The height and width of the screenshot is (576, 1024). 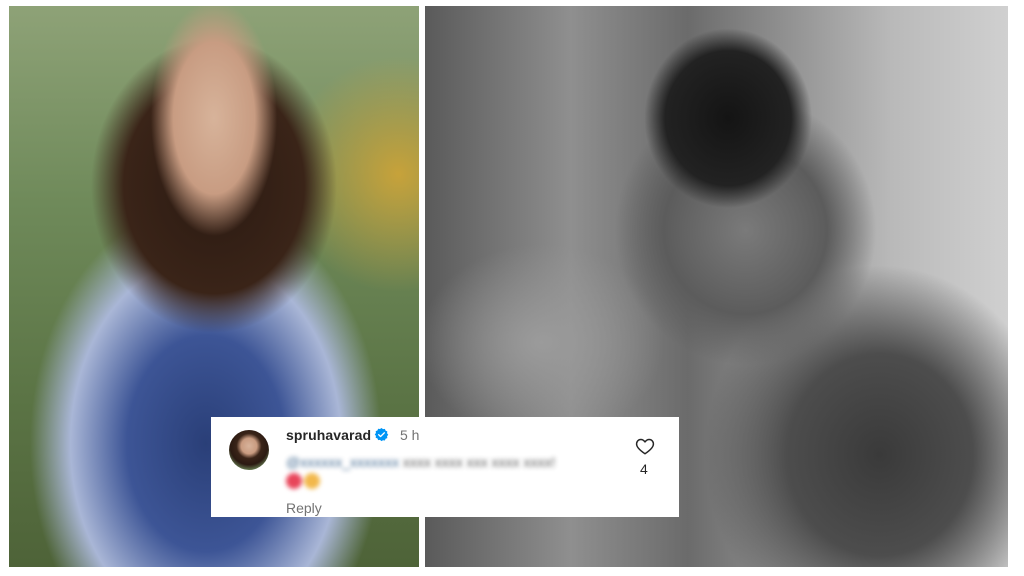 I want to click on comment-text-redacted: @xxxxxx_xxxxxxx xxxx xxxx xxx xxxx xxxx!, so click(x=421, y=462).